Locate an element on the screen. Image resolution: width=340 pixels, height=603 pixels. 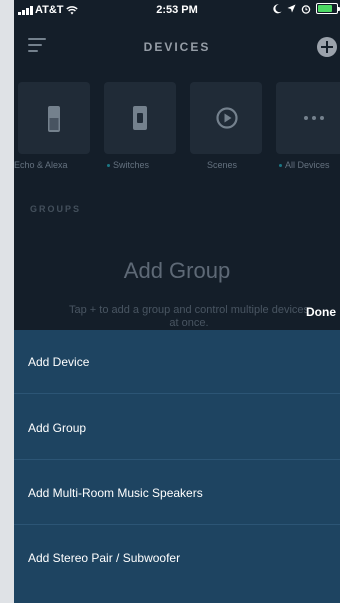
tile-label-echo-alexa: Echo & Alexa is located at coordinates (41, 165).